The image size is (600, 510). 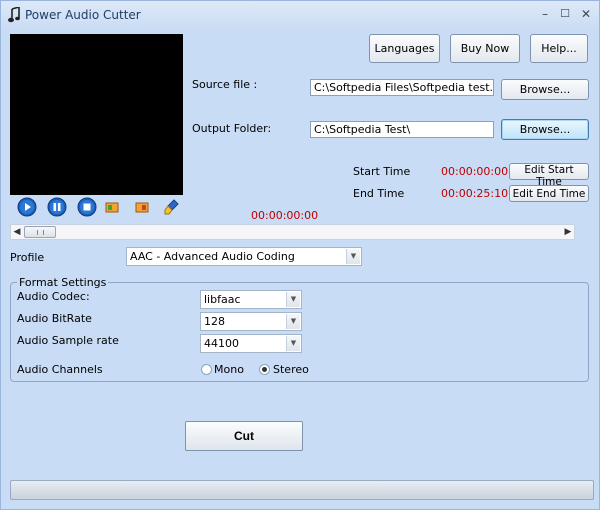 I want to click on start-time-value: 00:00:00:00, so click(x=475, y=171).